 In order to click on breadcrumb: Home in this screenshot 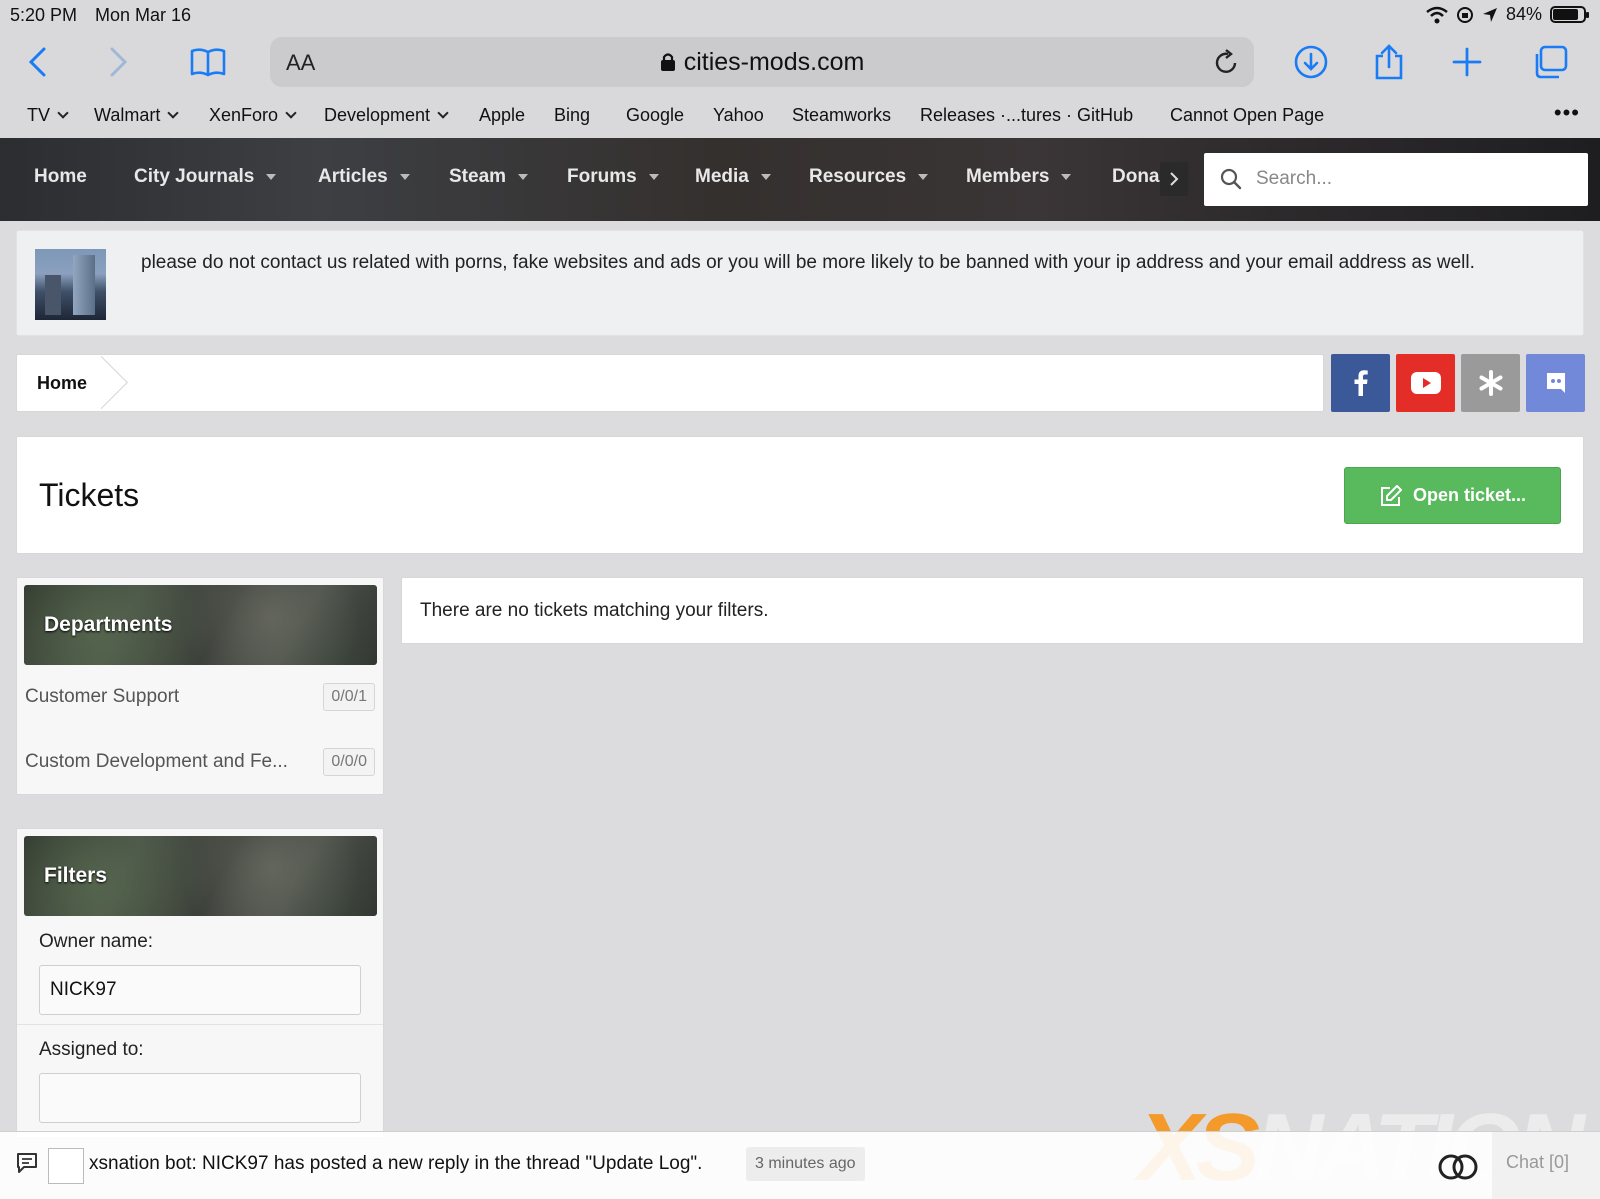, I will do `click(670, 383)`.